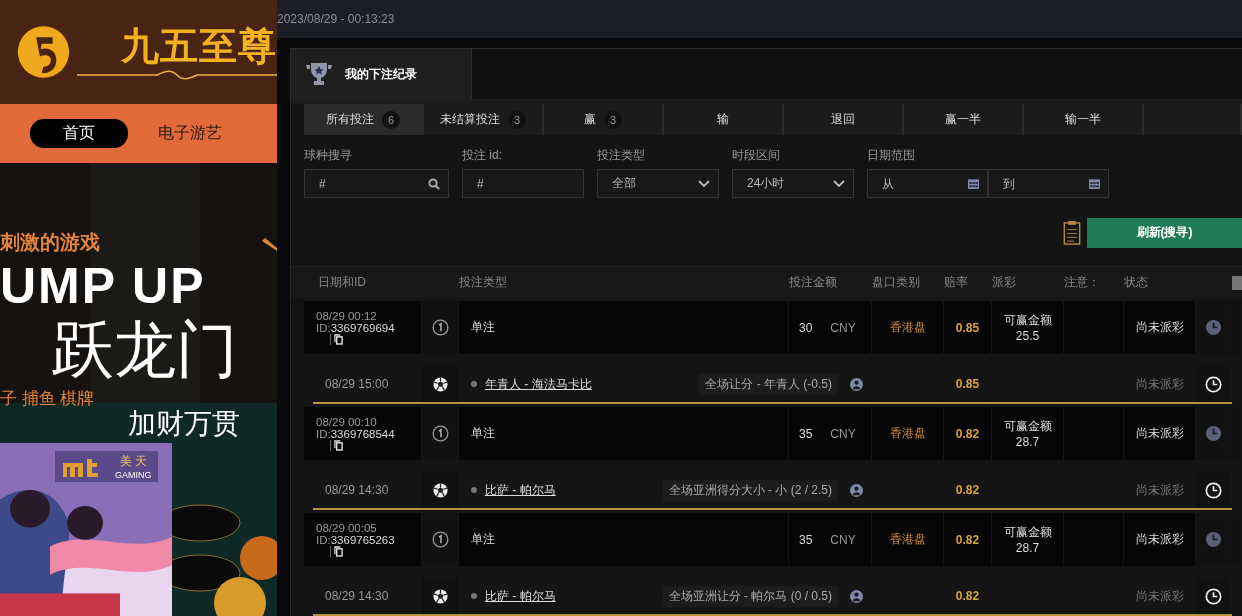 The width and height of the screenshot is (1242, 616). Describe the element at coordinates (927, 183) in the screenshot. I see `date-field: 从` at that location.